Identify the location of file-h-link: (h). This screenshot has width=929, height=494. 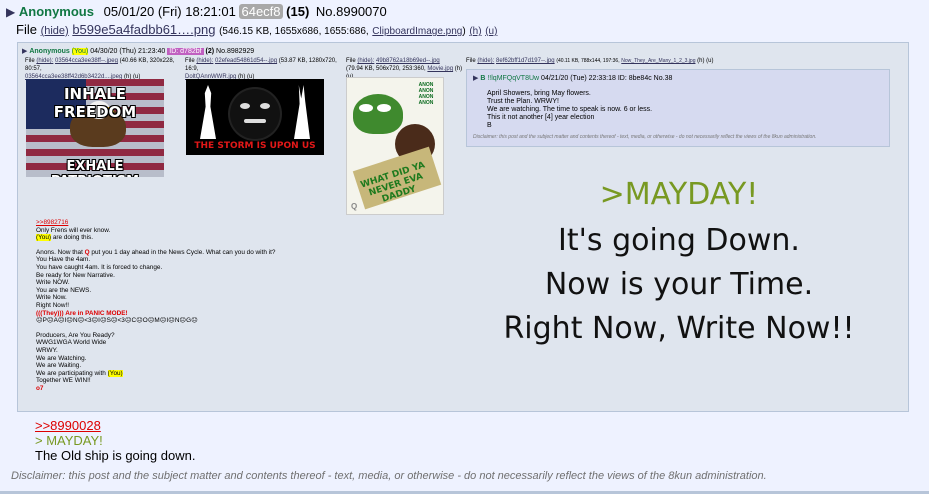
(475, 31).